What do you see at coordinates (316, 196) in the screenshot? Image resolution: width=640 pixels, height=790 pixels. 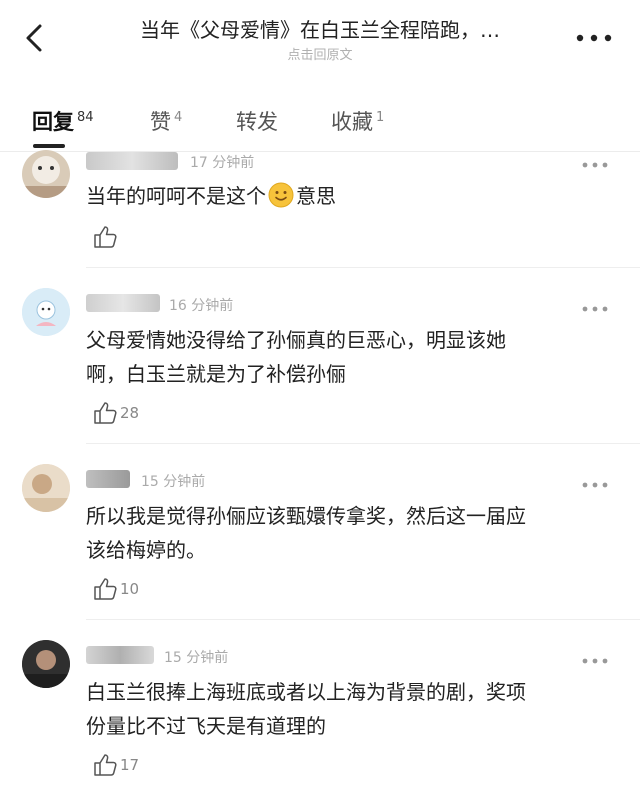 I see `comment-text-part: 意思` at bounding box center [316, 196].